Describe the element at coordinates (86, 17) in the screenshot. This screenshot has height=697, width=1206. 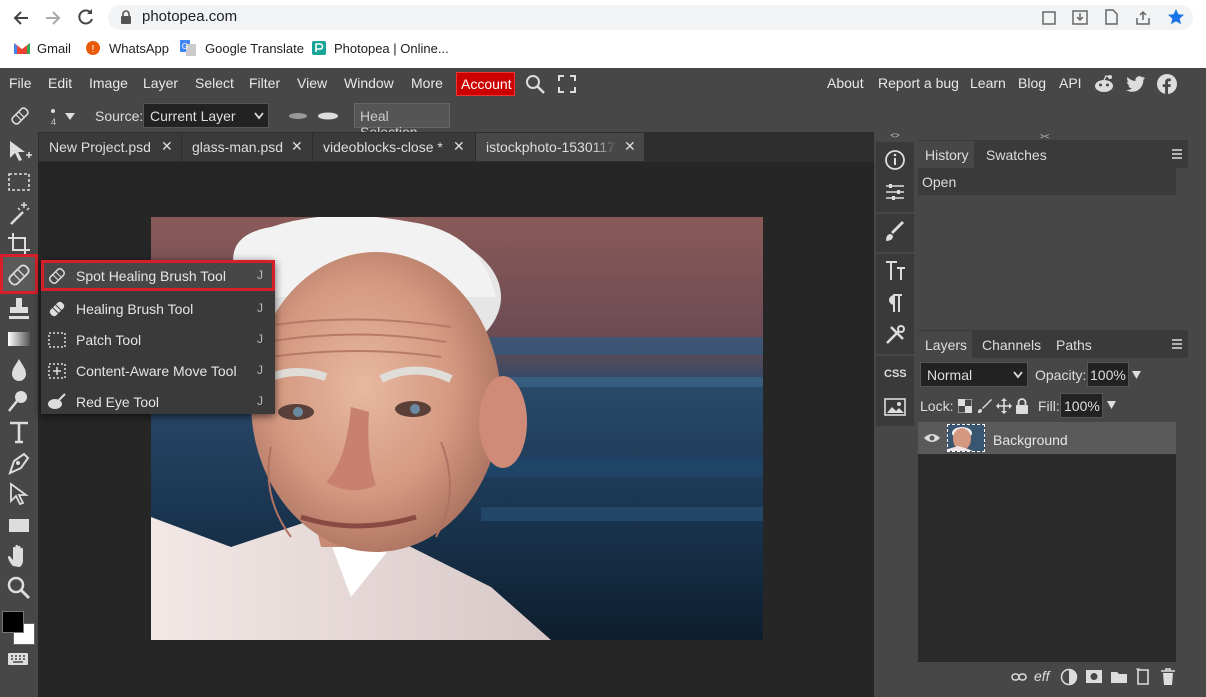
I see `reload-icon` at that location.